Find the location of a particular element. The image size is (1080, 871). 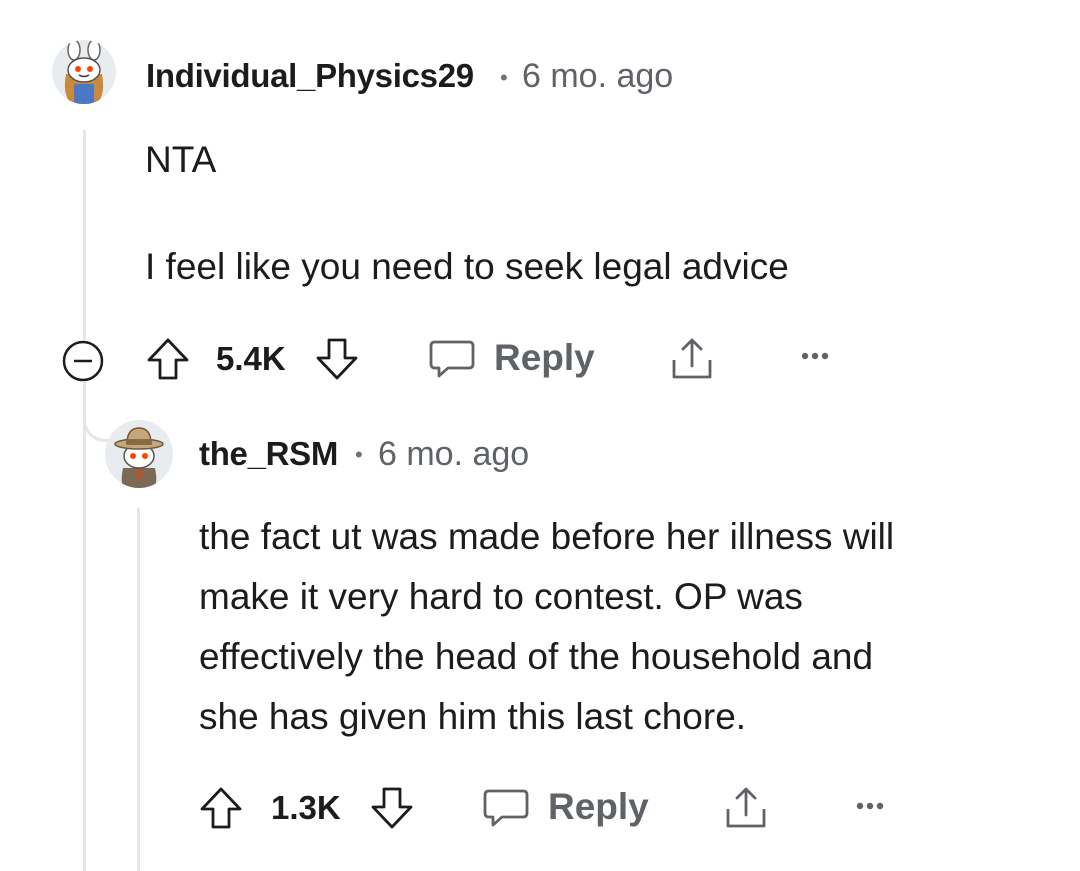

comment-author: Individual_Physics29 is located at coordinates (310, 76).